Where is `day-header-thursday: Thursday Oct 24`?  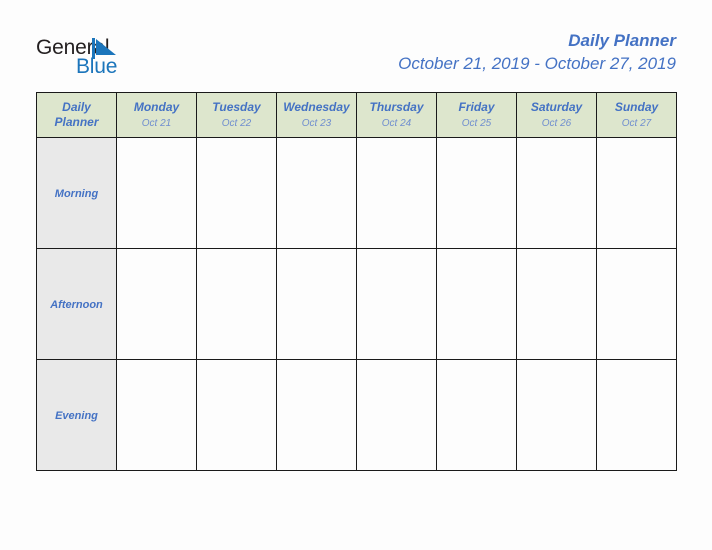 day-header-thursday: Thursday Oct 24 is located at coordinates (396, 115).